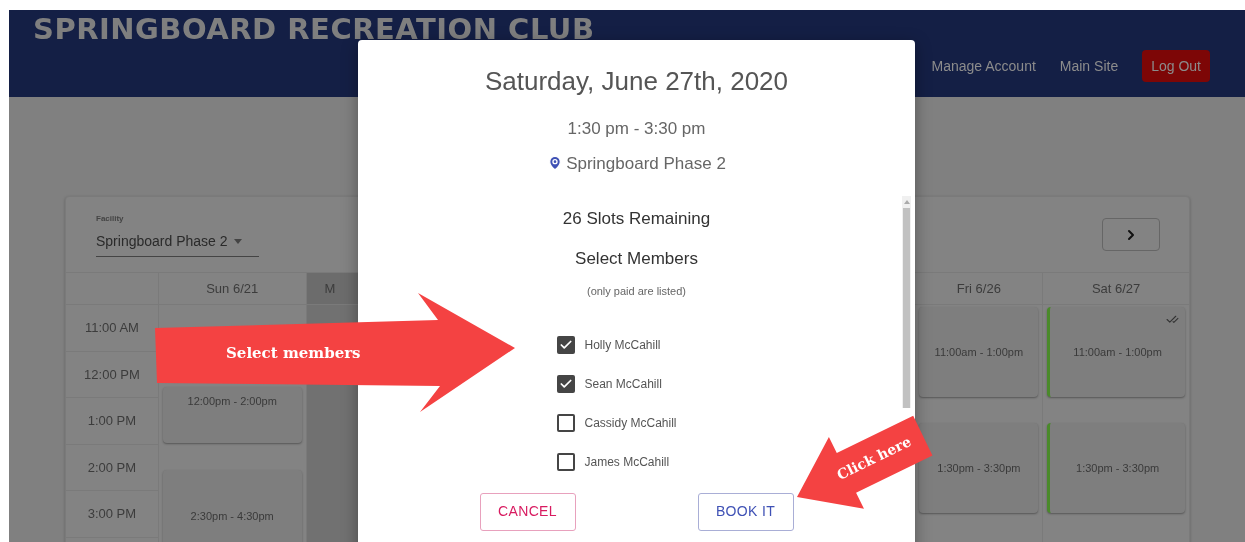  What do you see at coordinates (622, 345) in the screenshot?
I see `member-name: Holly McCahill` at bounding box center [622, 345].